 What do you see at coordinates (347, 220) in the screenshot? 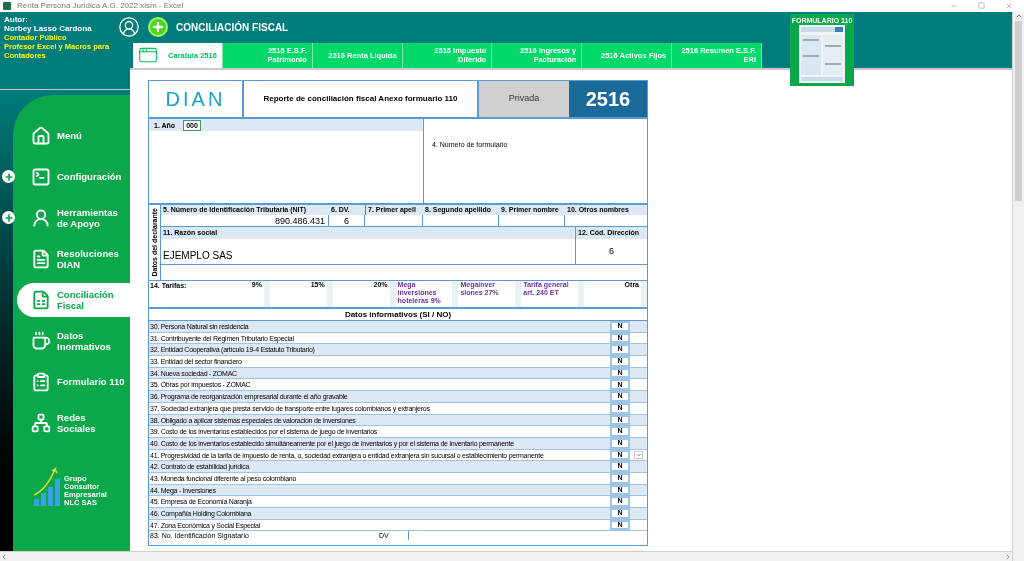
I see `dv-field: 6` at bounding box center [347, 220].